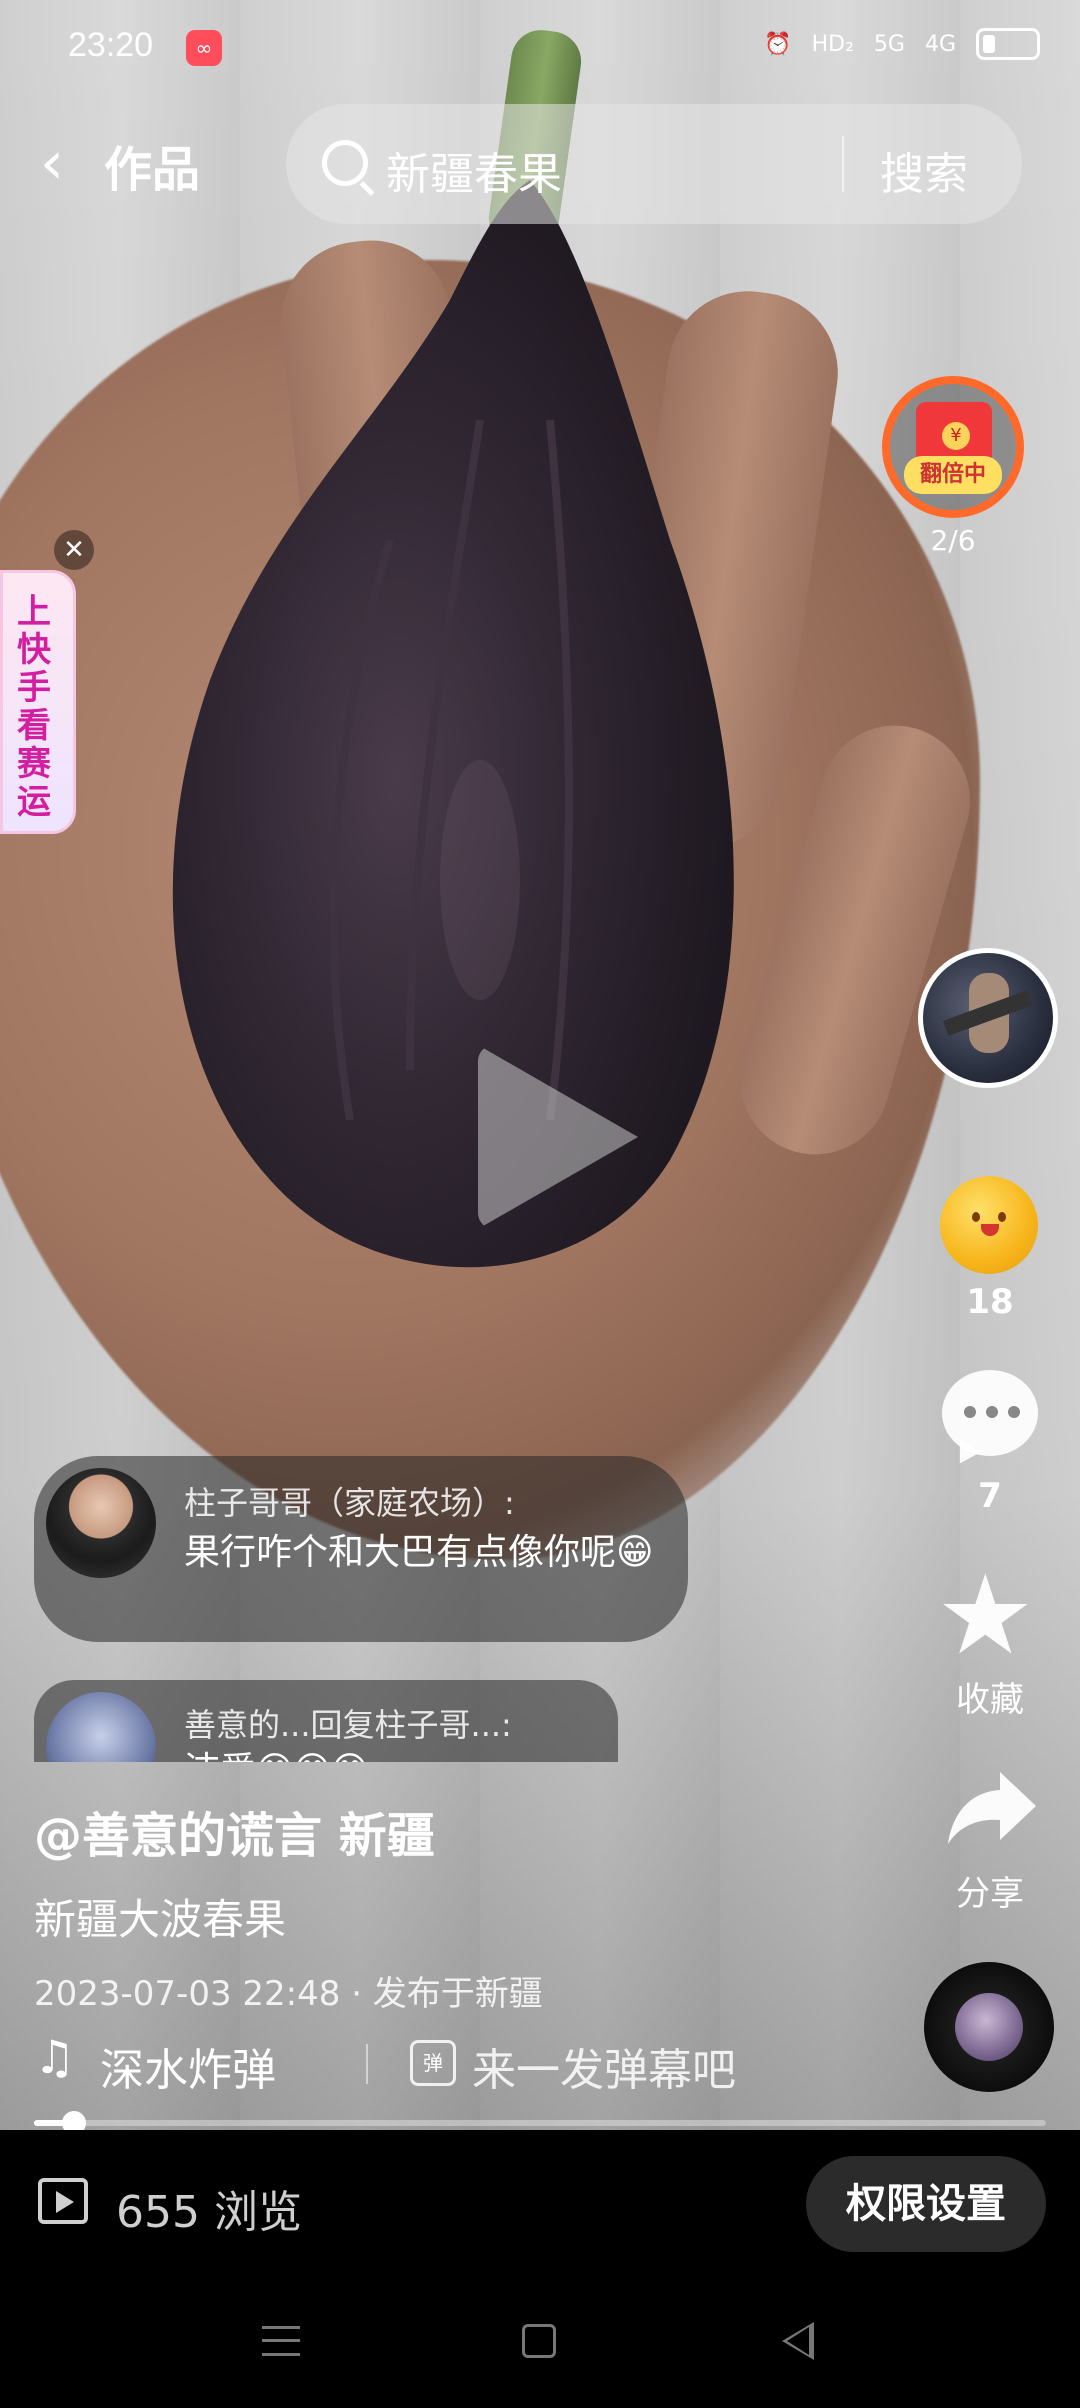 Image resolution: width=1080 pixels, height=2408 pixels. Describe the element at coordinates (384, 1754) in the screenshot. I see `comment-text: 洁爱😁😁😁` at that location.